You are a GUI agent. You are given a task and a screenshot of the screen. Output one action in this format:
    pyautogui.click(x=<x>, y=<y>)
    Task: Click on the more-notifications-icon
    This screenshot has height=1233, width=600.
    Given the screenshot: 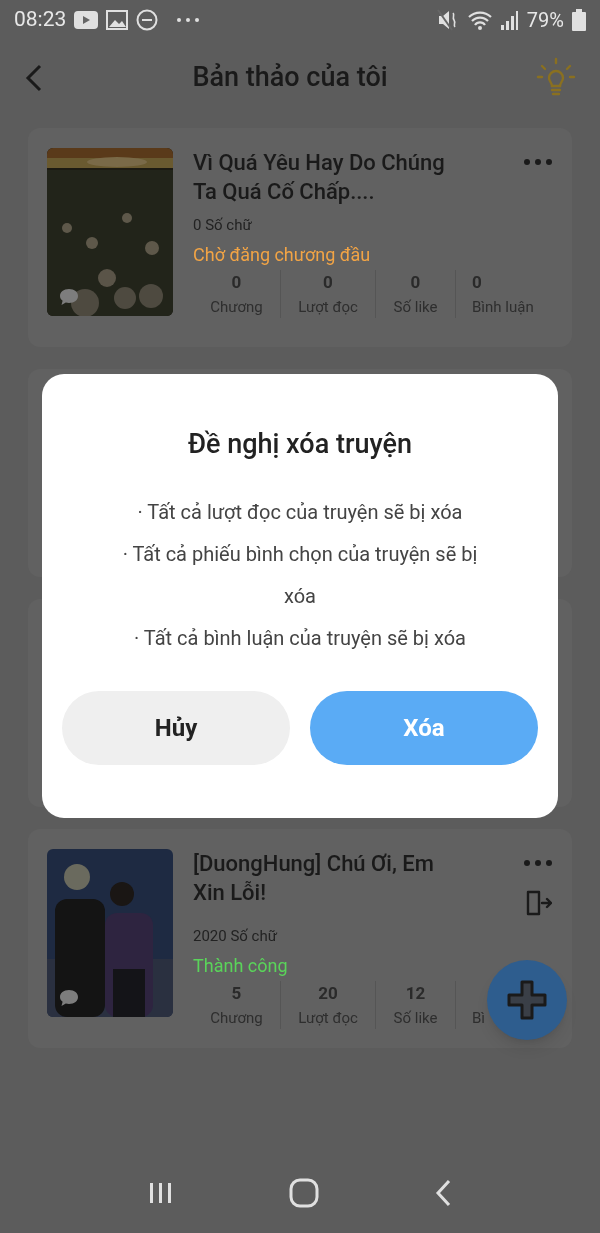 What is the action you would take?
    pyautogui.click(x=188, y=20)
    